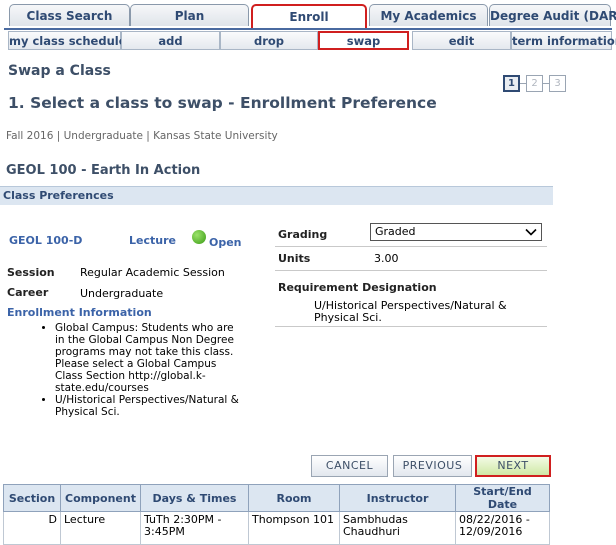  Describe the element at coordinates (386, 258) in the screenshot. I see `units-value: 3.00` at that location.